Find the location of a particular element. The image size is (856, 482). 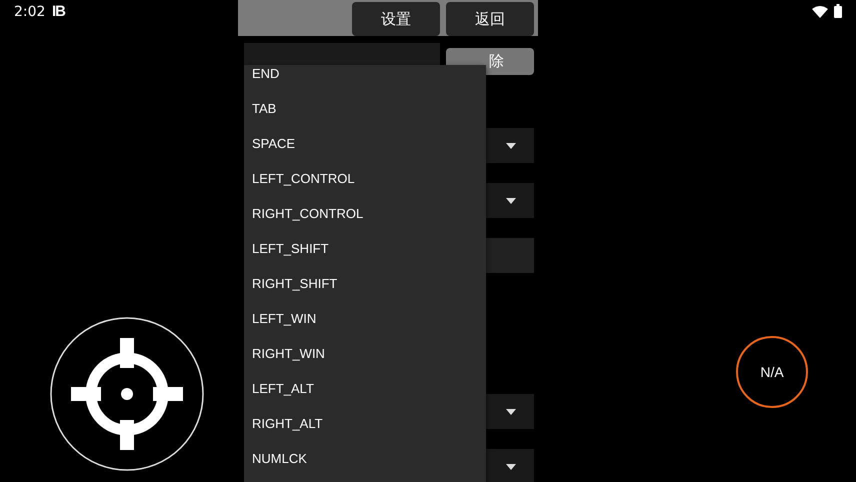

menu-item: LEFT_ALT is located at coordinates (365, 388).